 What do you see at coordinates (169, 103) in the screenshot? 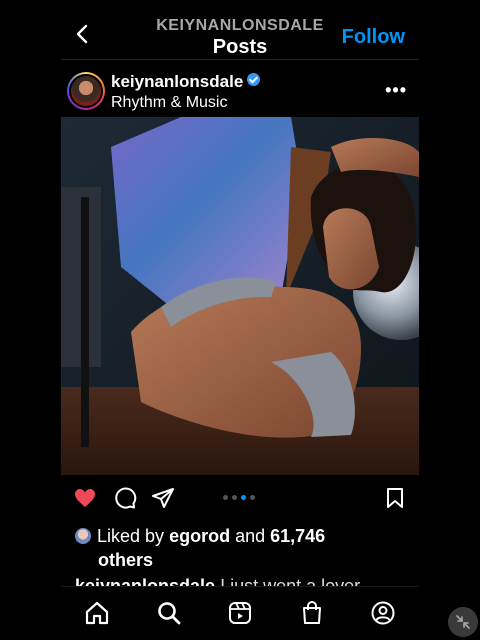
I see `post-subtitle: Rhythm & Music` at bounding box center [169, 103].